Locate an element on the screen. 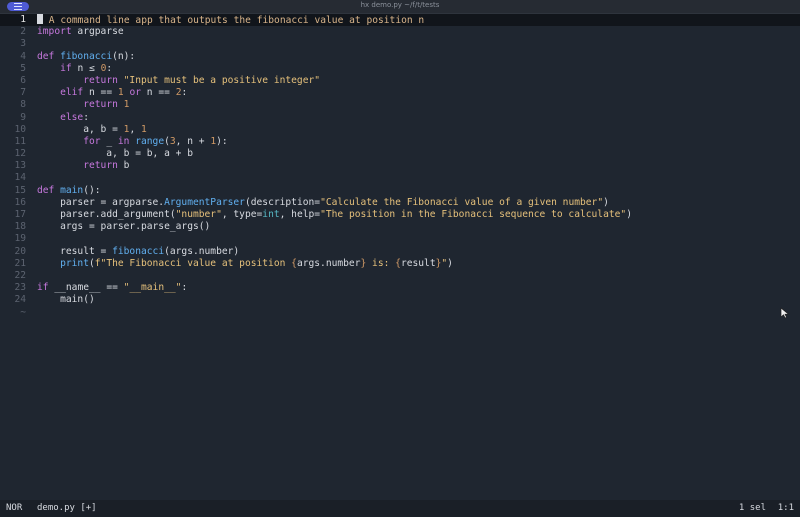 This screenshot has height=517, width=800. line-code: elif n == 1 or n == 2: is located at coordinates (112, 93).